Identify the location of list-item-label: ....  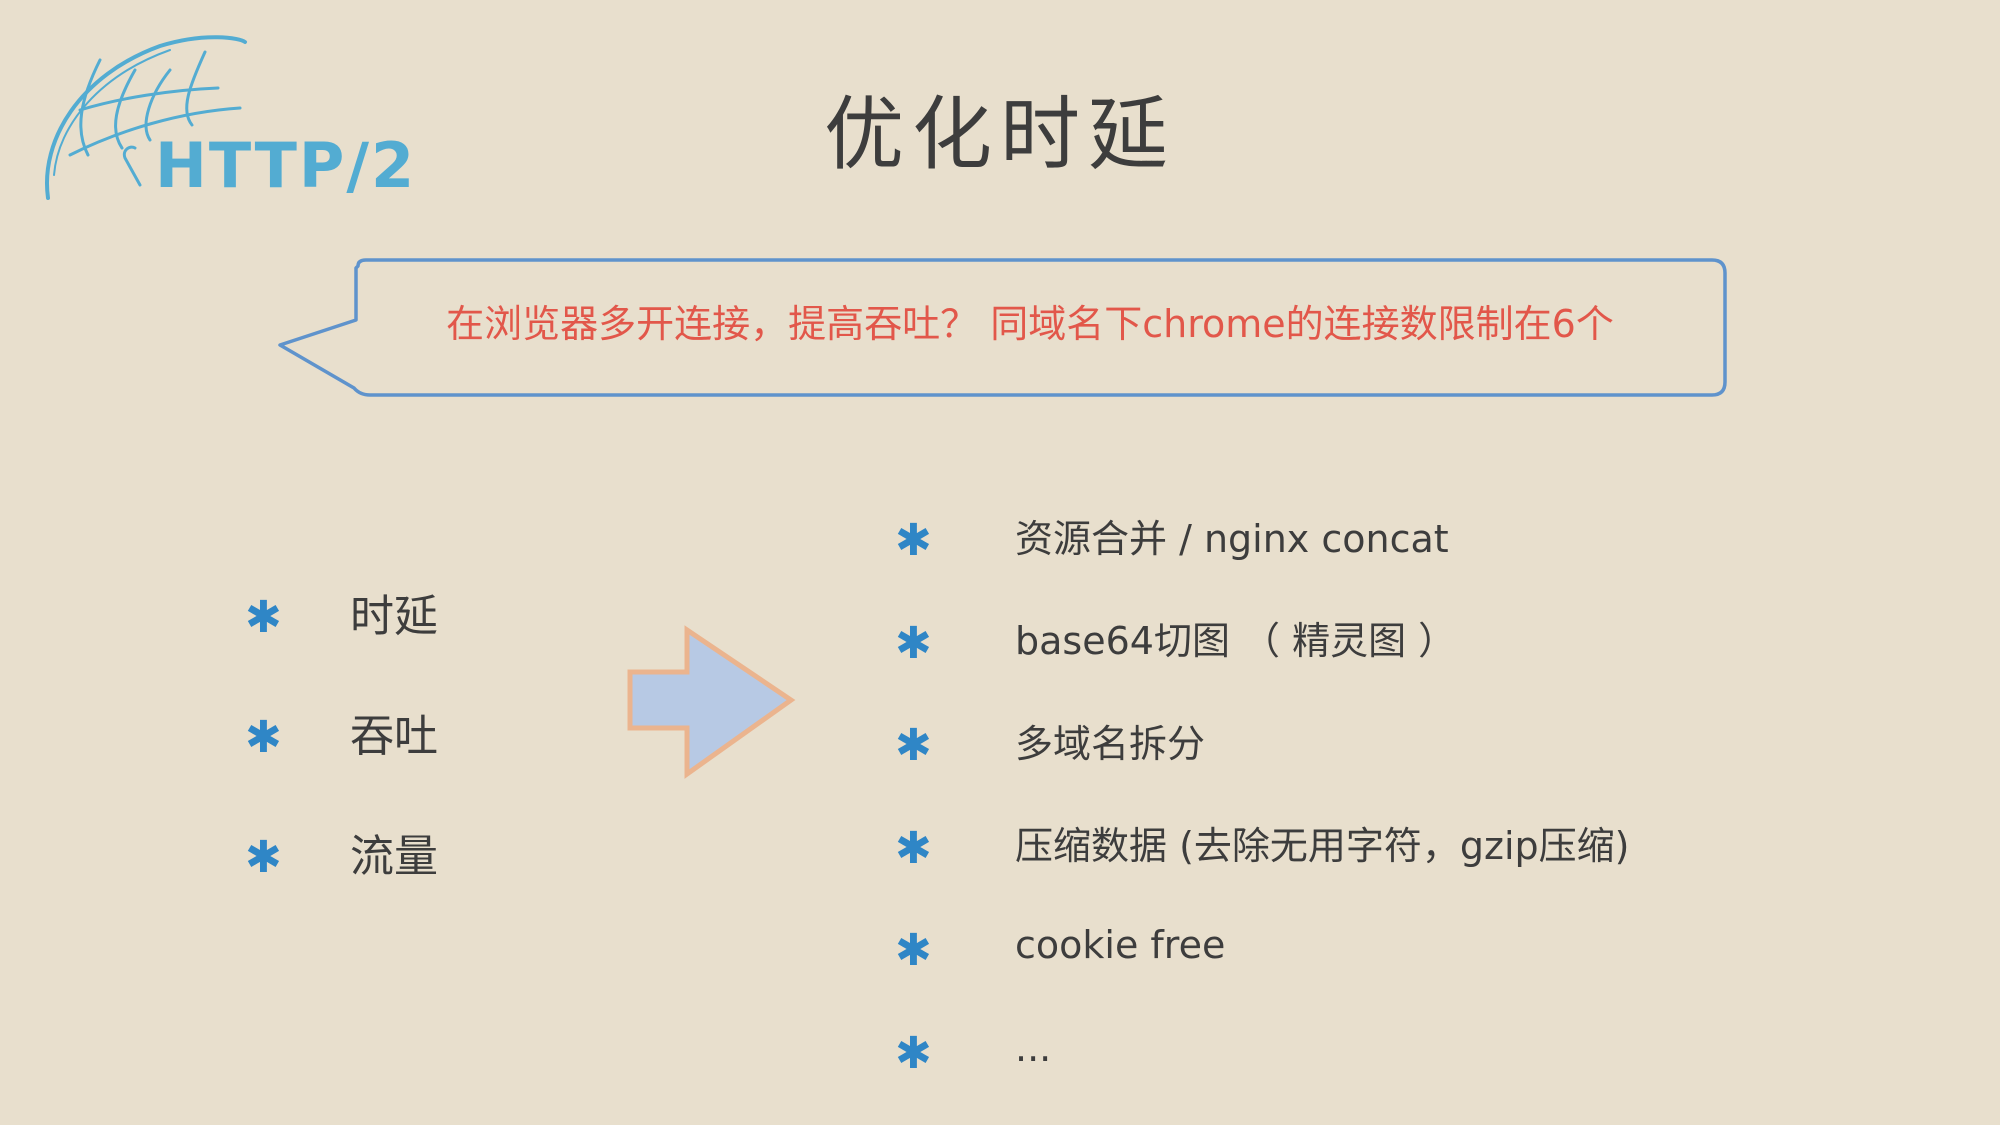
(1033, 1047).